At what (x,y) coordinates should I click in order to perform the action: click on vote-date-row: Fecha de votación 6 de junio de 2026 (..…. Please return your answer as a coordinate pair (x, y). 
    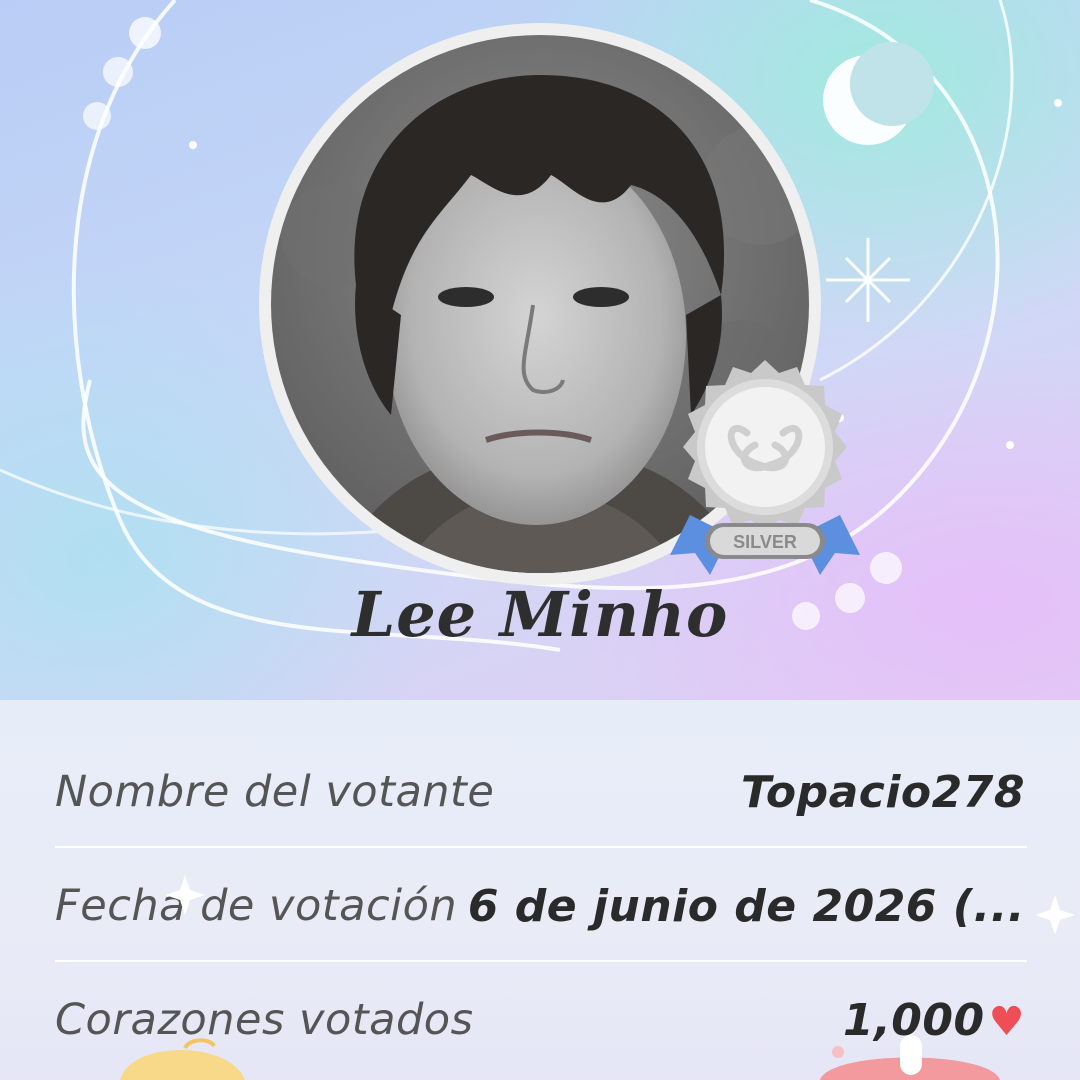
    Looking at the image, I should click on (540, 906).